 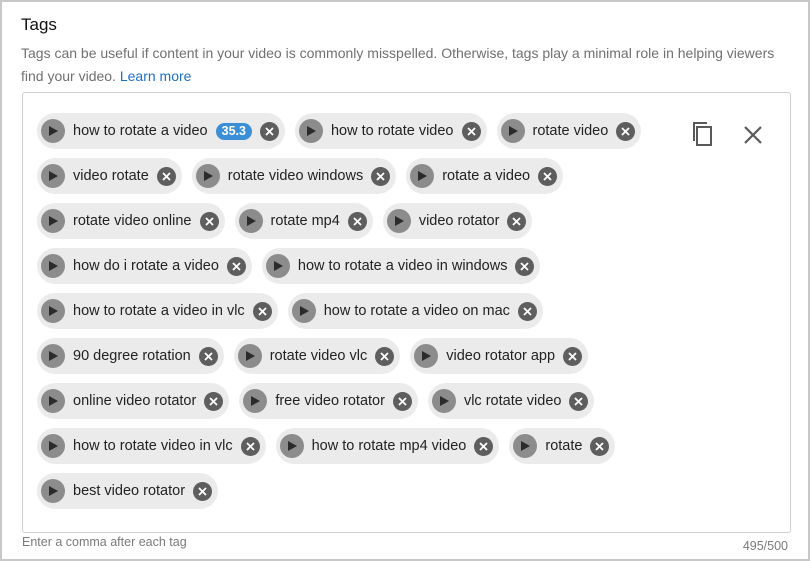 I want to click on tag-label: video rotate, so click(x=111, y=176).